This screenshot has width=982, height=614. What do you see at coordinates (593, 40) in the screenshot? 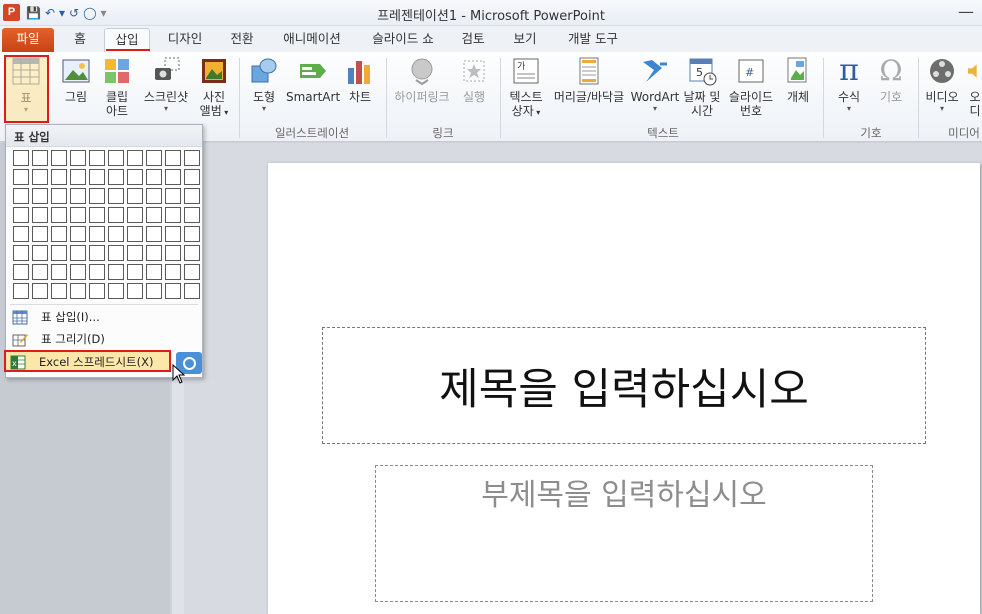
I see `tab-developer: 개발 도구` at bounding box center [593, 40].